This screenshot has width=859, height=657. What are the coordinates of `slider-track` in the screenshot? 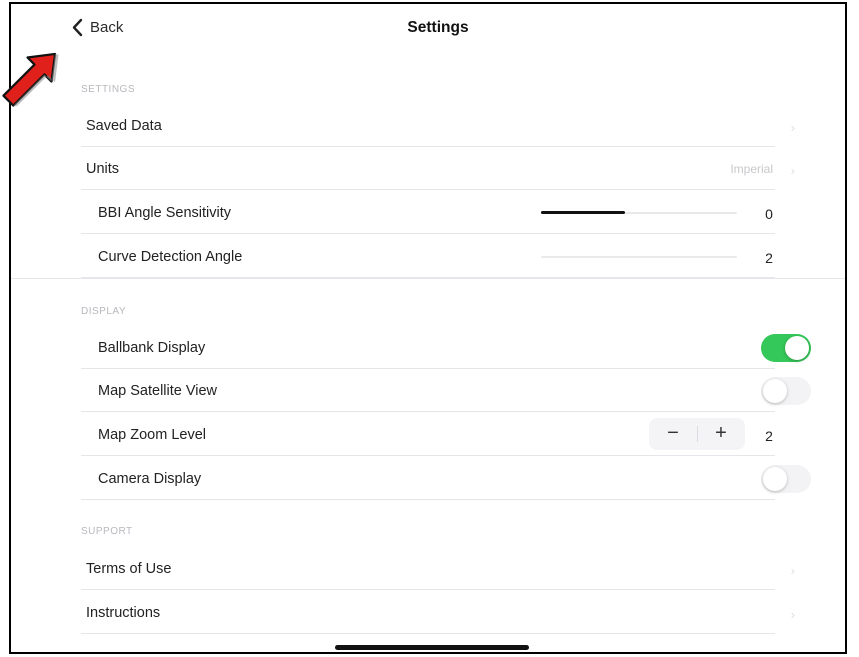 It's located at (639, 257).